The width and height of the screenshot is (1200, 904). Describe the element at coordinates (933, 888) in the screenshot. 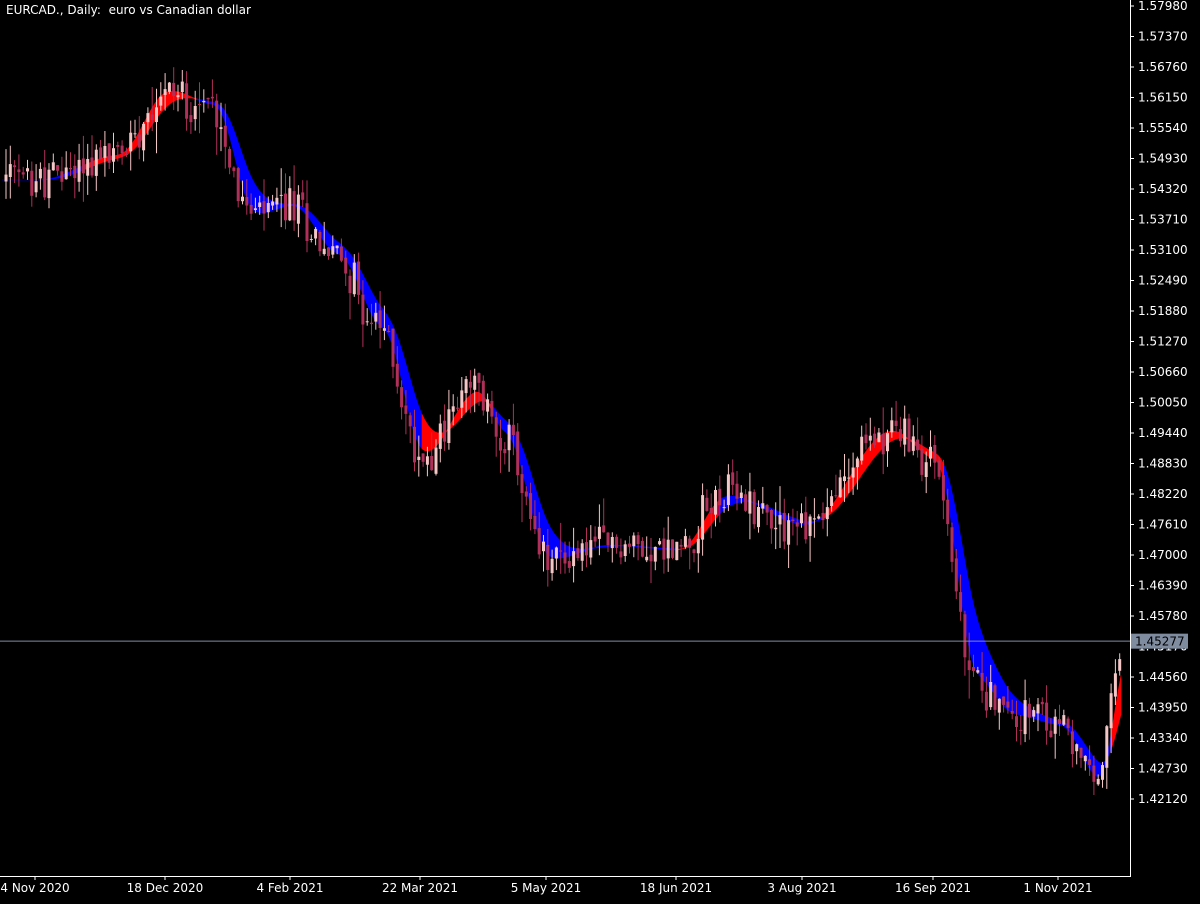

I see `x-tick-label: 16 Sep 2021` at that location.